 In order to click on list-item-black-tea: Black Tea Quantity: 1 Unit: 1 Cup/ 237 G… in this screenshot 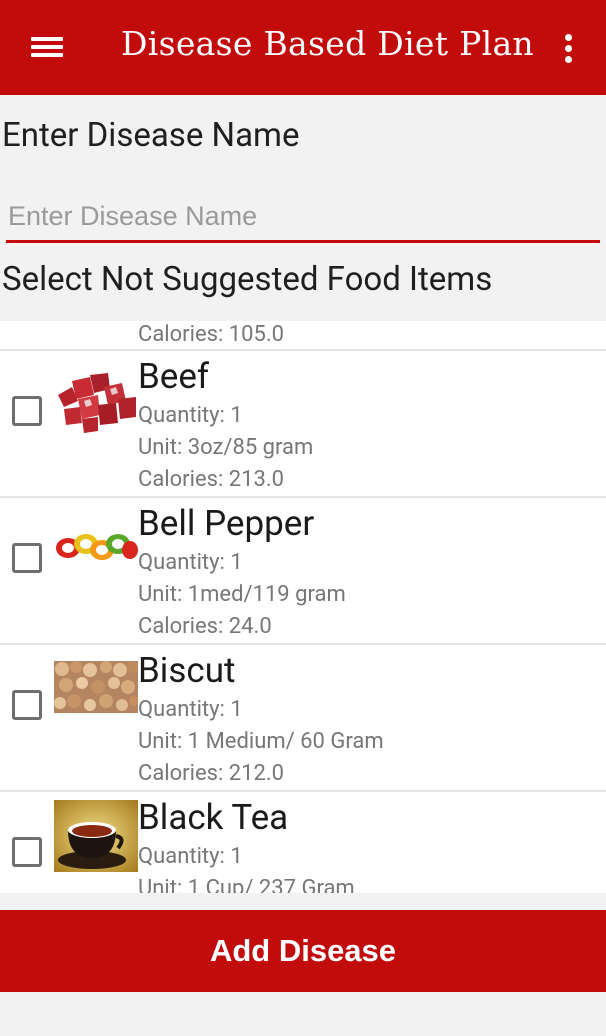, I will do `click(303, 842)`.